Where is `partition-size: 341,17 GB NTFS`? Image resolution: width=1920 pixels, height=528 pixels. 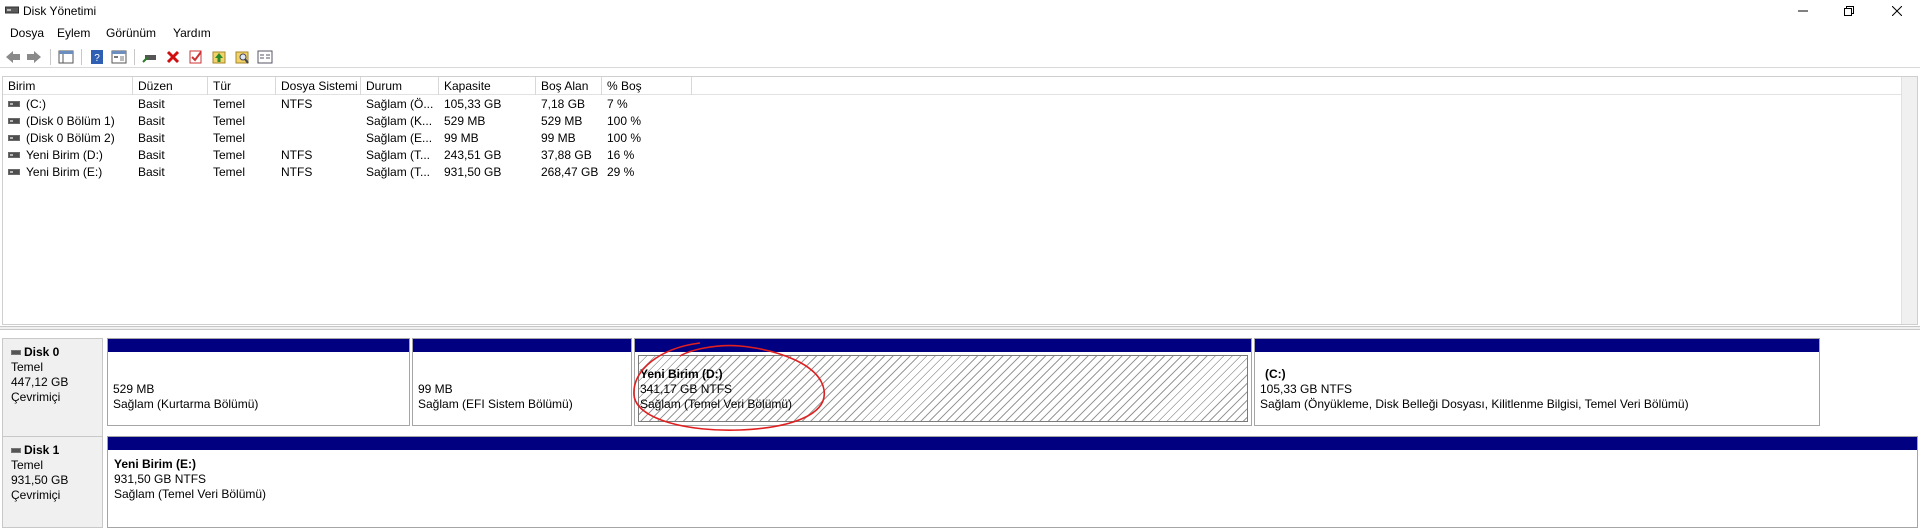 partition-size: 341,17 GB NTFS is located at coordinates (686, 389).